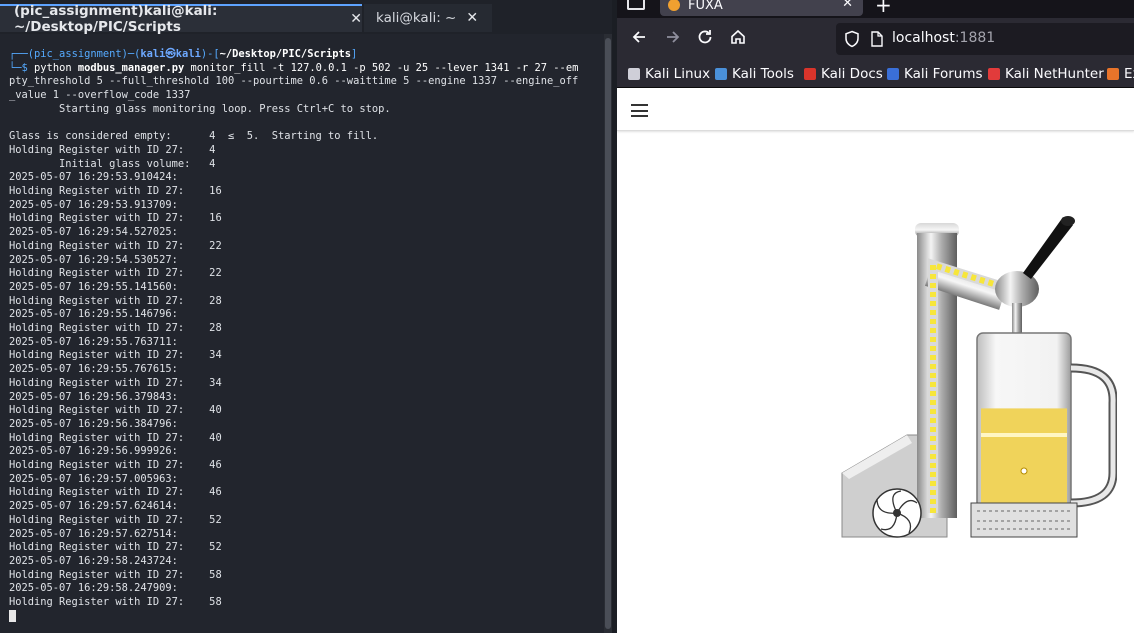 The height and width of the screenshot is (633, 1134). Describe the element at coordinates (428, 18) in the screenshot. I see `terminal-tab-home: kali@kali: ~ ✕` at that location.